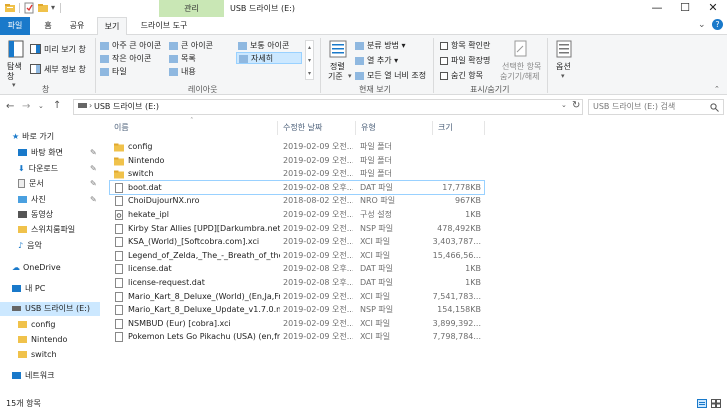 This screenshot has width=727, height=410. Describe the element at coordinates (53, 7) in the screenshot. I see `customize-qa-icon: ▾` at that location.